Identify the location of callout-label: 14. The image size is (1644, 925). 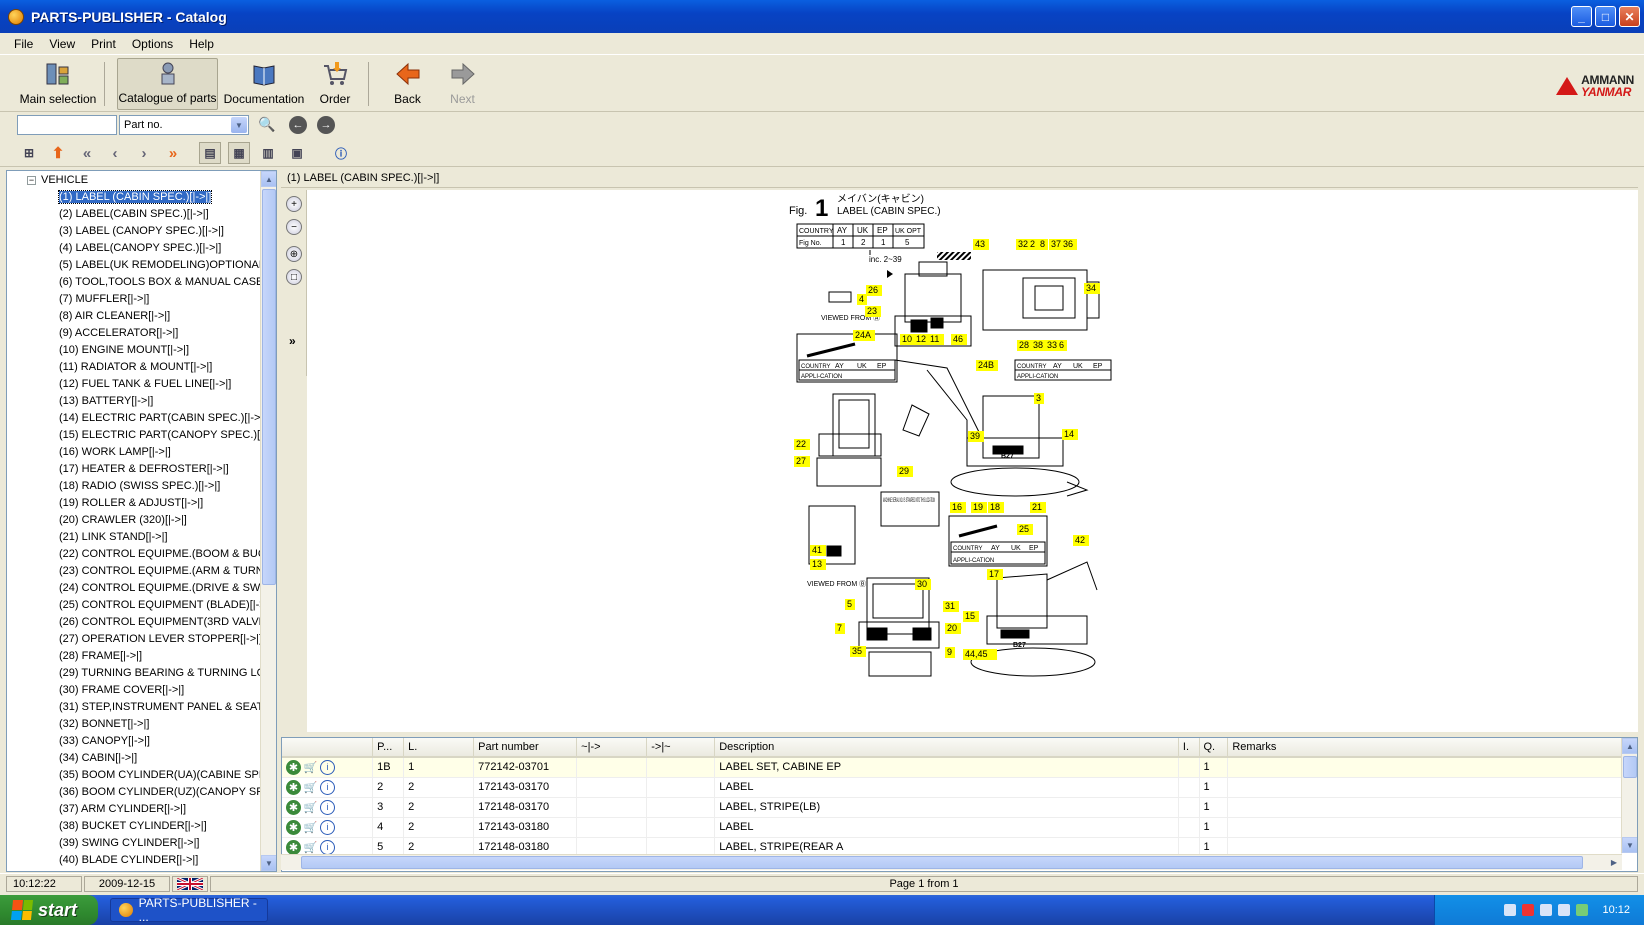
(1069, 434).